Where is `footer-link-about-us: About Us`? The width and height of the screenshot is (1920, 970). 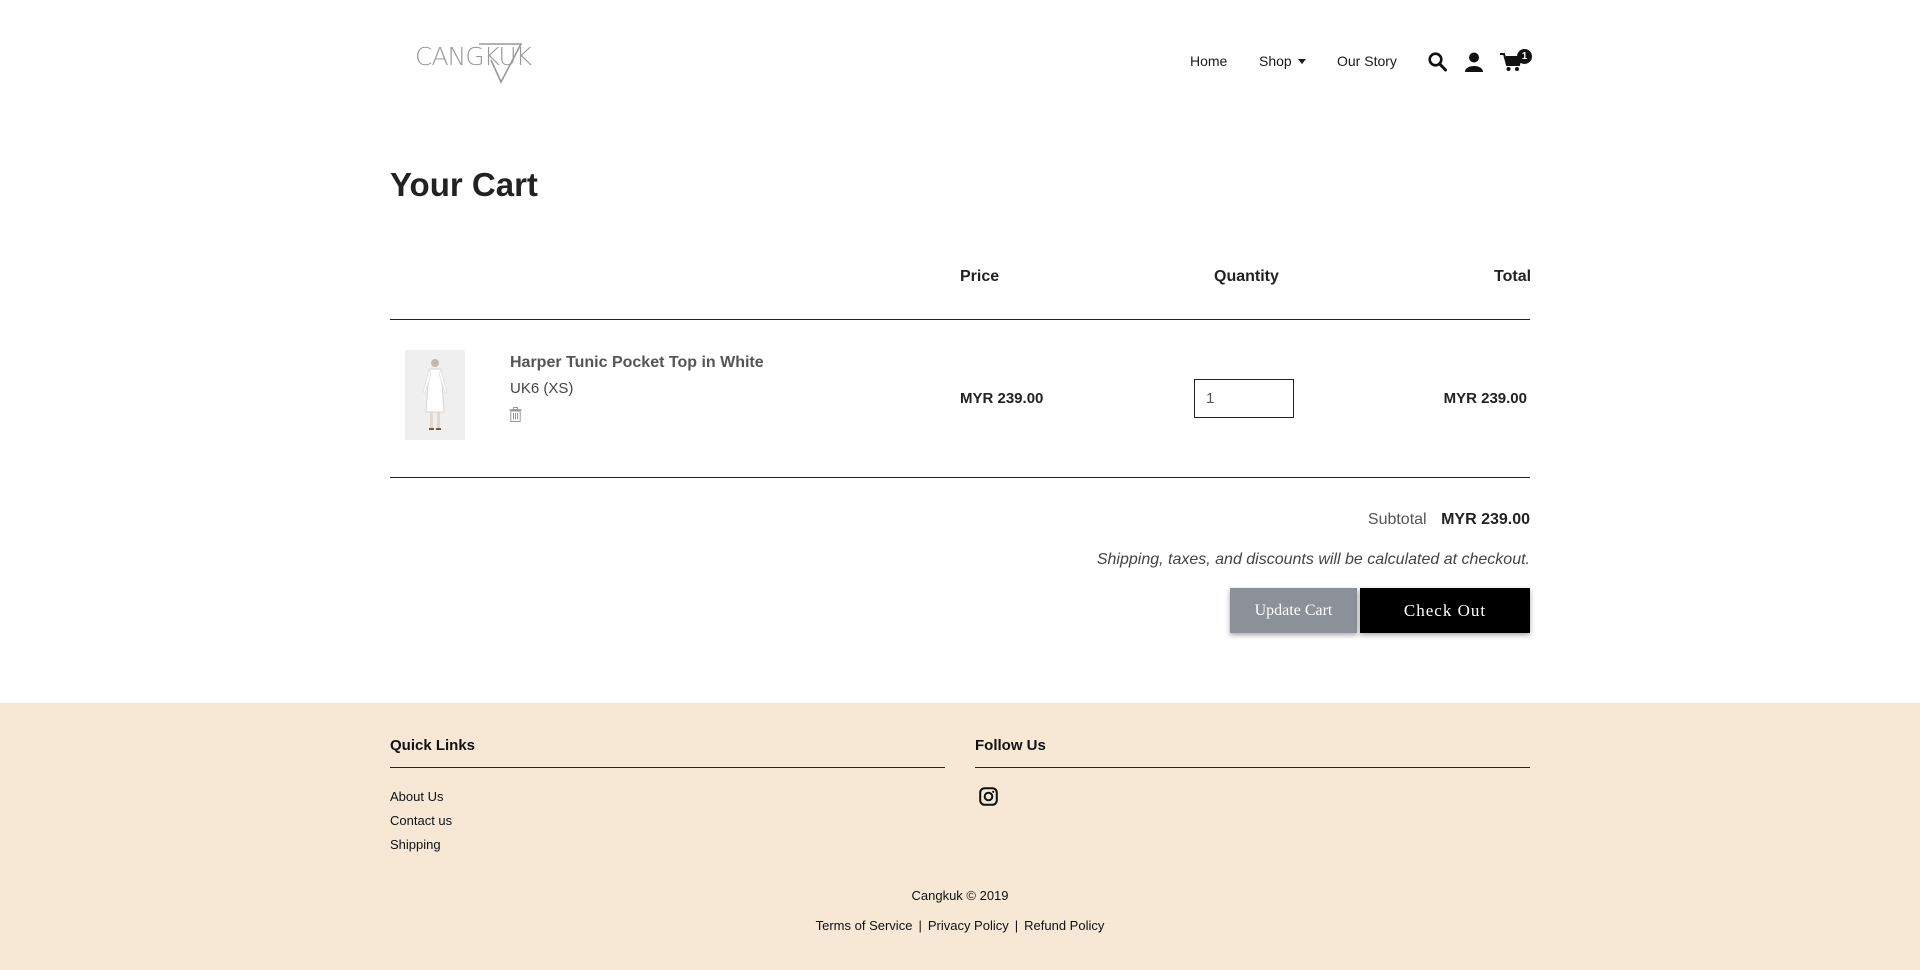
footer-link-about-us: About Us is located at coordinates (421, 797).